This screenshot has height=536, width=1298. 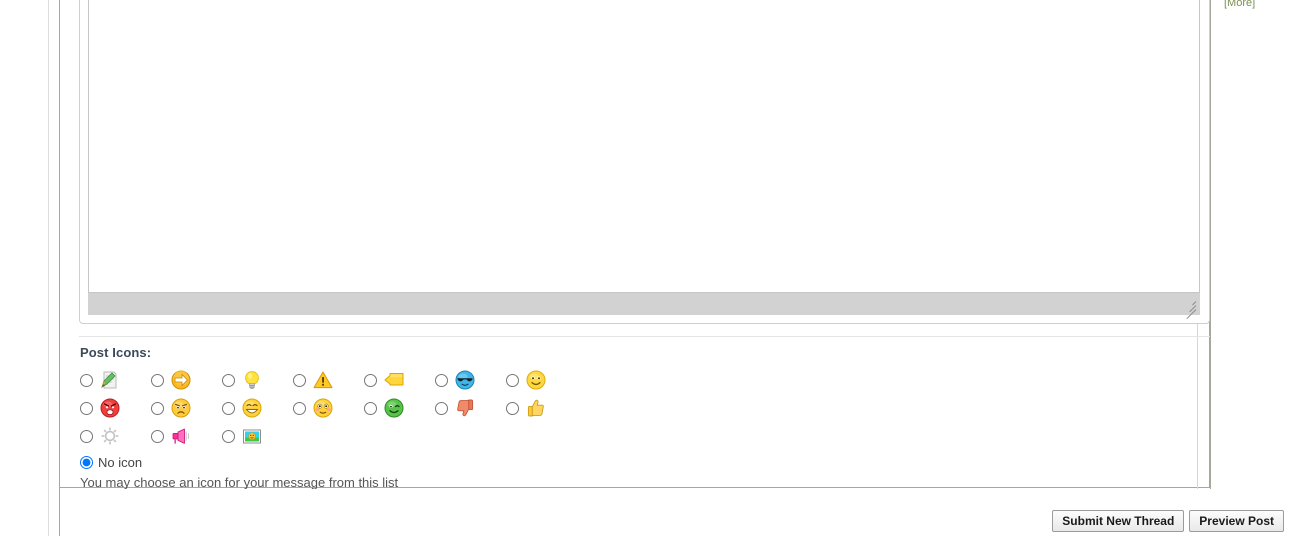 I want to click on post-icon-option-smiley, so click(x=540, y=380).